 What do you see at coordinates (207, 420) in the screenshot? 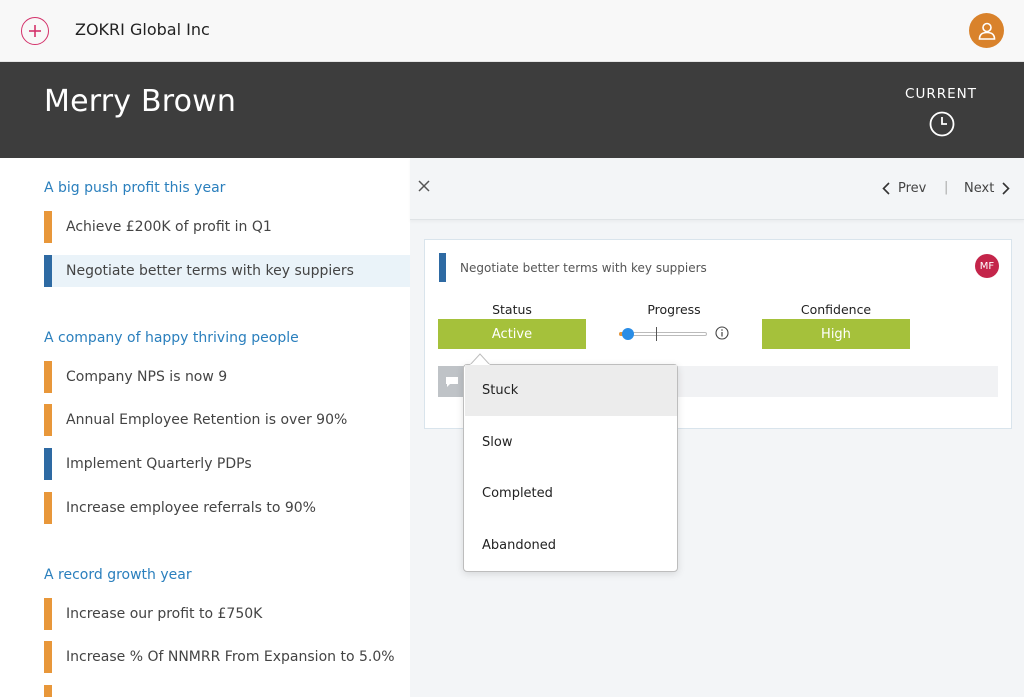
I see `key-result-label: Annual Employee Retention is over 90%` at bounding box center [207, 420].